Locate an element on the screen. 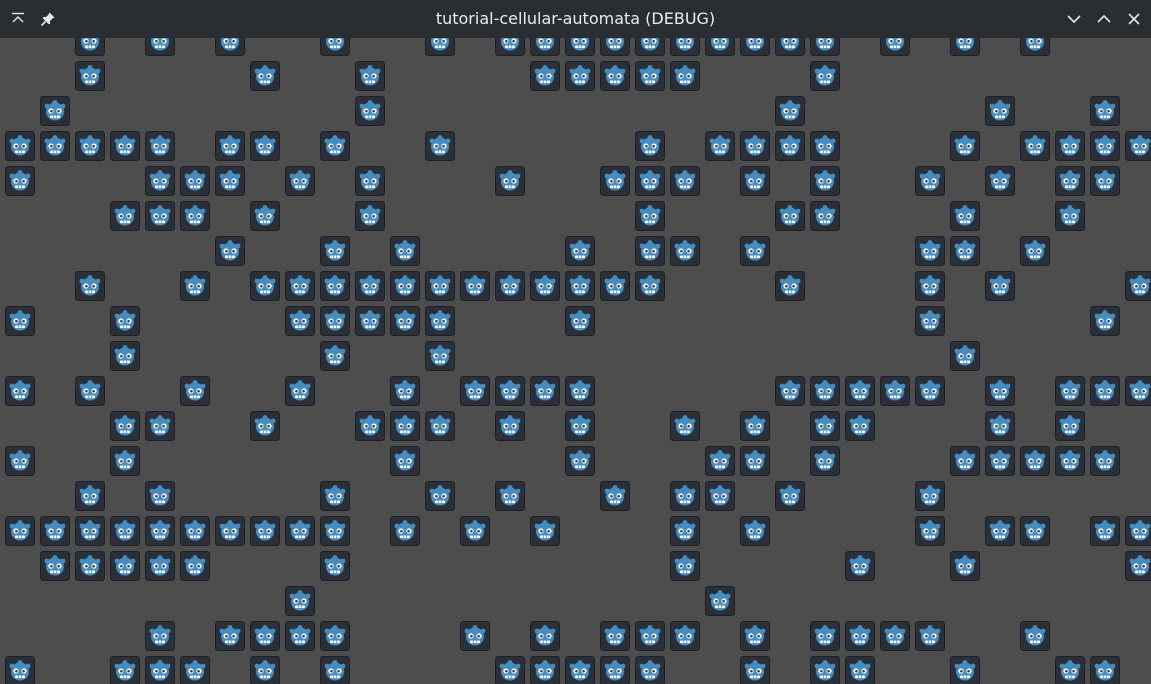 Image resolution: width=1151 pixels, height=684 pixels. chevron-down-icon is located at coordinates (1074, 19).